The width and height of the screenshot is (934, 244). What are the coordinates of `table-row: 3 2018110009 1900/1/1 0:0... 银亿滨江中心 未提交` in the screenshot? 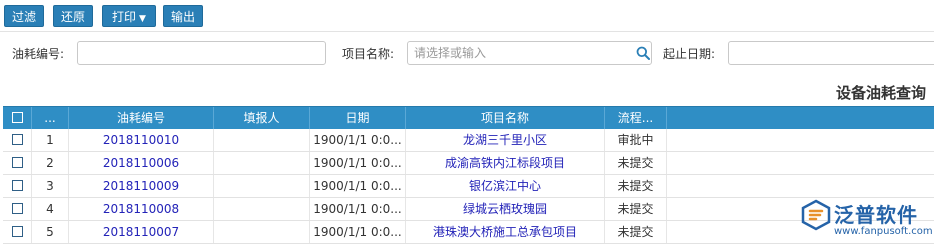 It's located at (468, 186).